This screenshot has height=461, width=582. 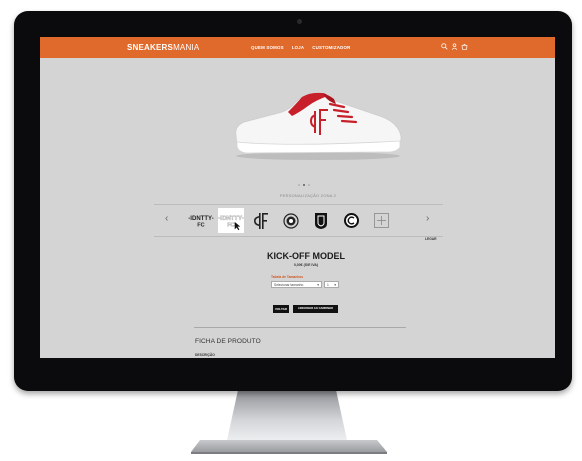 What do you see at coordinates (205, 355) in the screenshot?
I see `description-label: DESCRIÇÃO` at bounding box center [205, 355].